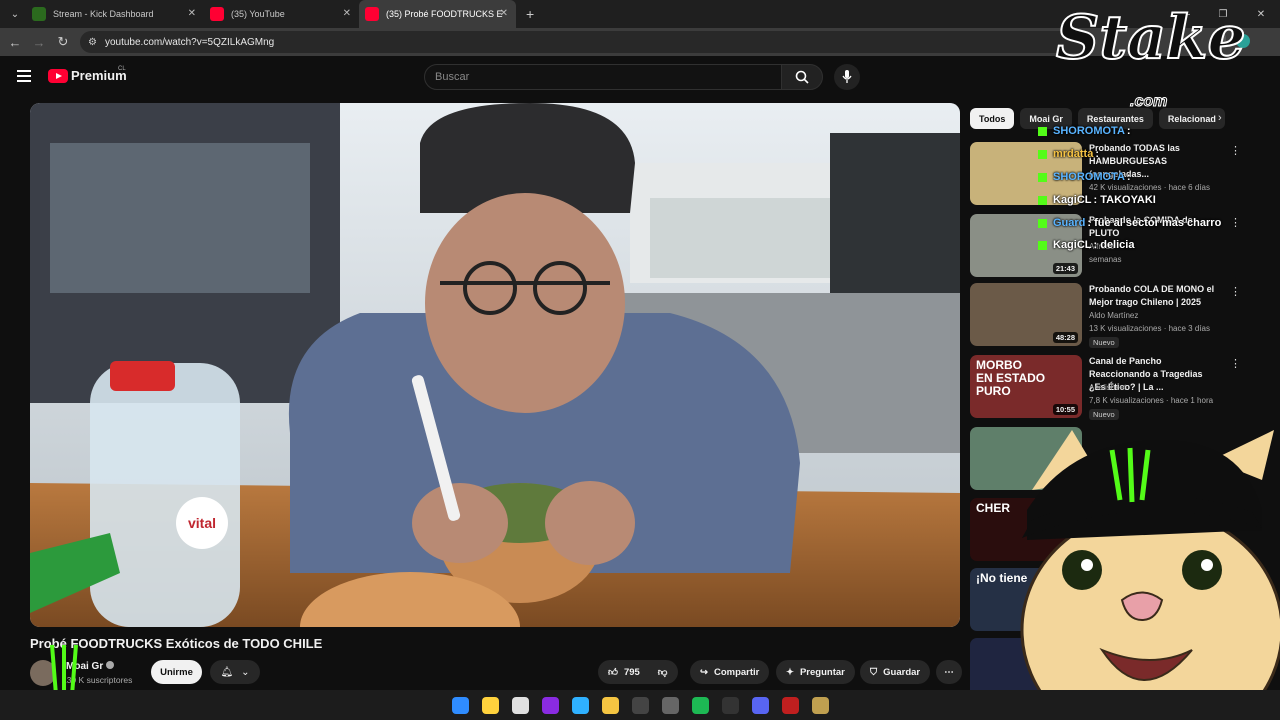 The height and width of the screenshot is (720, 1280). I want to click on more-actions-button: ⋯, so click(949, 672).